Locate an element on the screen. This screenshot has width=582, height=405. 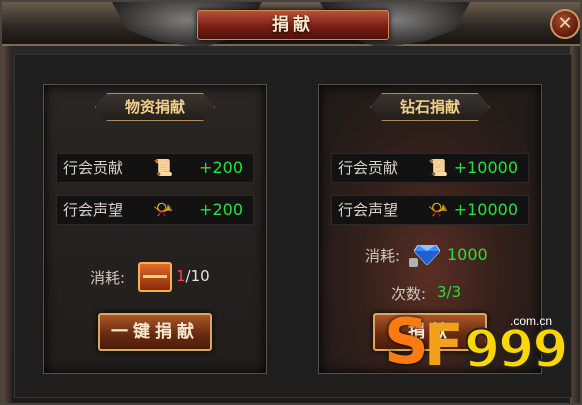
panel-heading: 物资捐献 is located at coordinates (154, 107).